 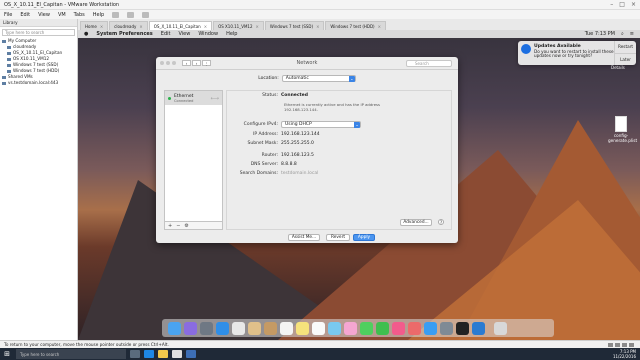 What do you see at coordinates (430, 328) in the screenshot?
I see `app-store-icon` at bounding box center [430, 328].